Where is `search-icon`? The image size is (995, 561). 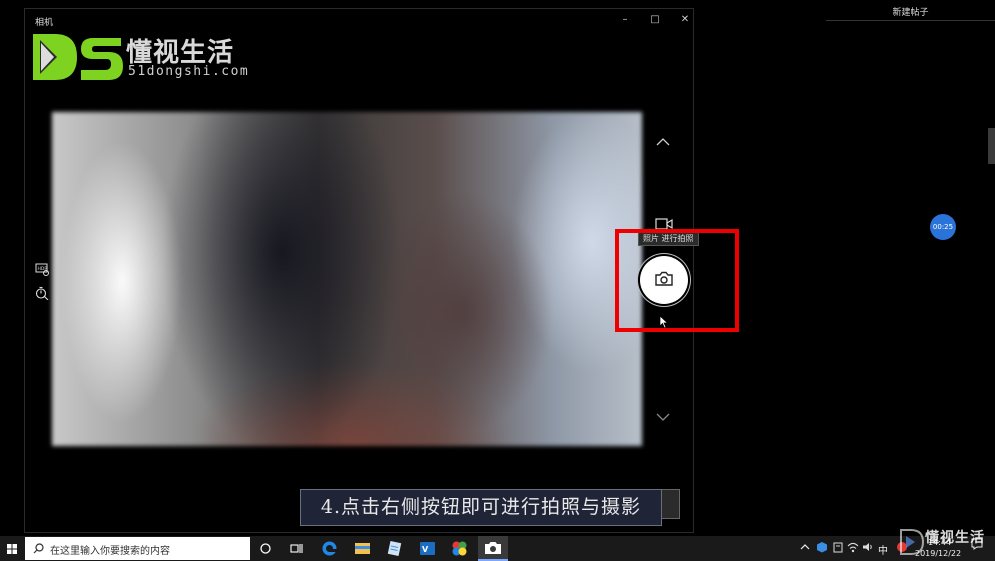 search-icon is located at coordinates (38, 548).